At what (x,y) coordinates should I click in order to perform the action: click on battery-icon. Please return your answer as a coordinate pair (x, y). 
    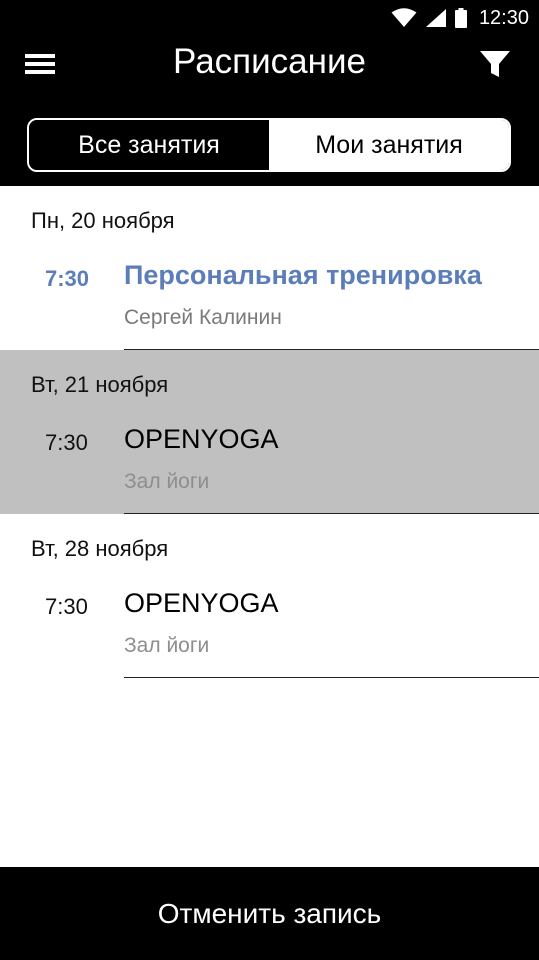
    Looking at the image, I should click on (460, 18).